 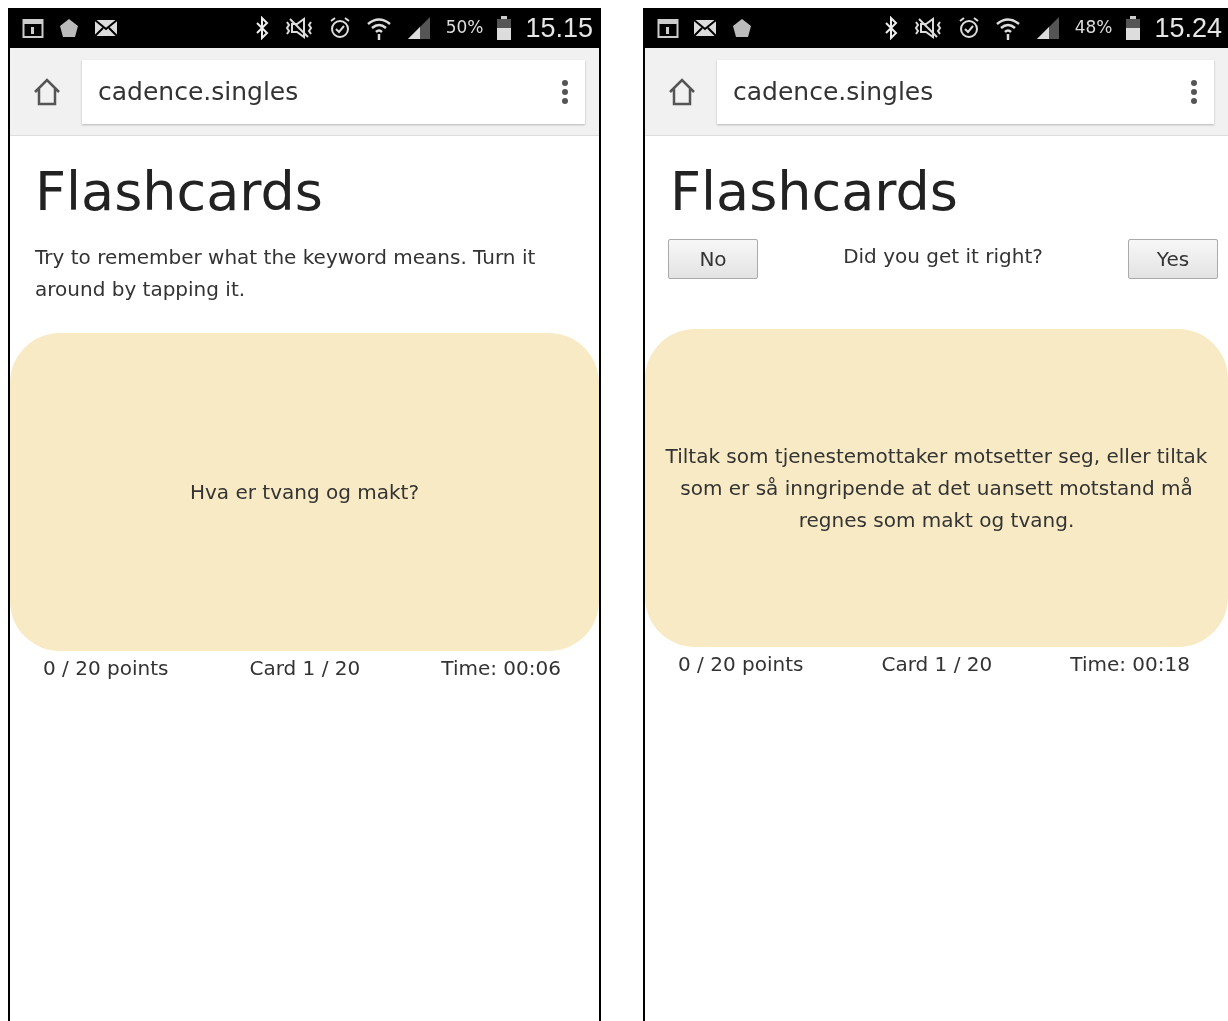 What do you see at coordinates (559, 28) in the screenshot?
I see `status-time: 15.15` at bounding box center [559, 28].